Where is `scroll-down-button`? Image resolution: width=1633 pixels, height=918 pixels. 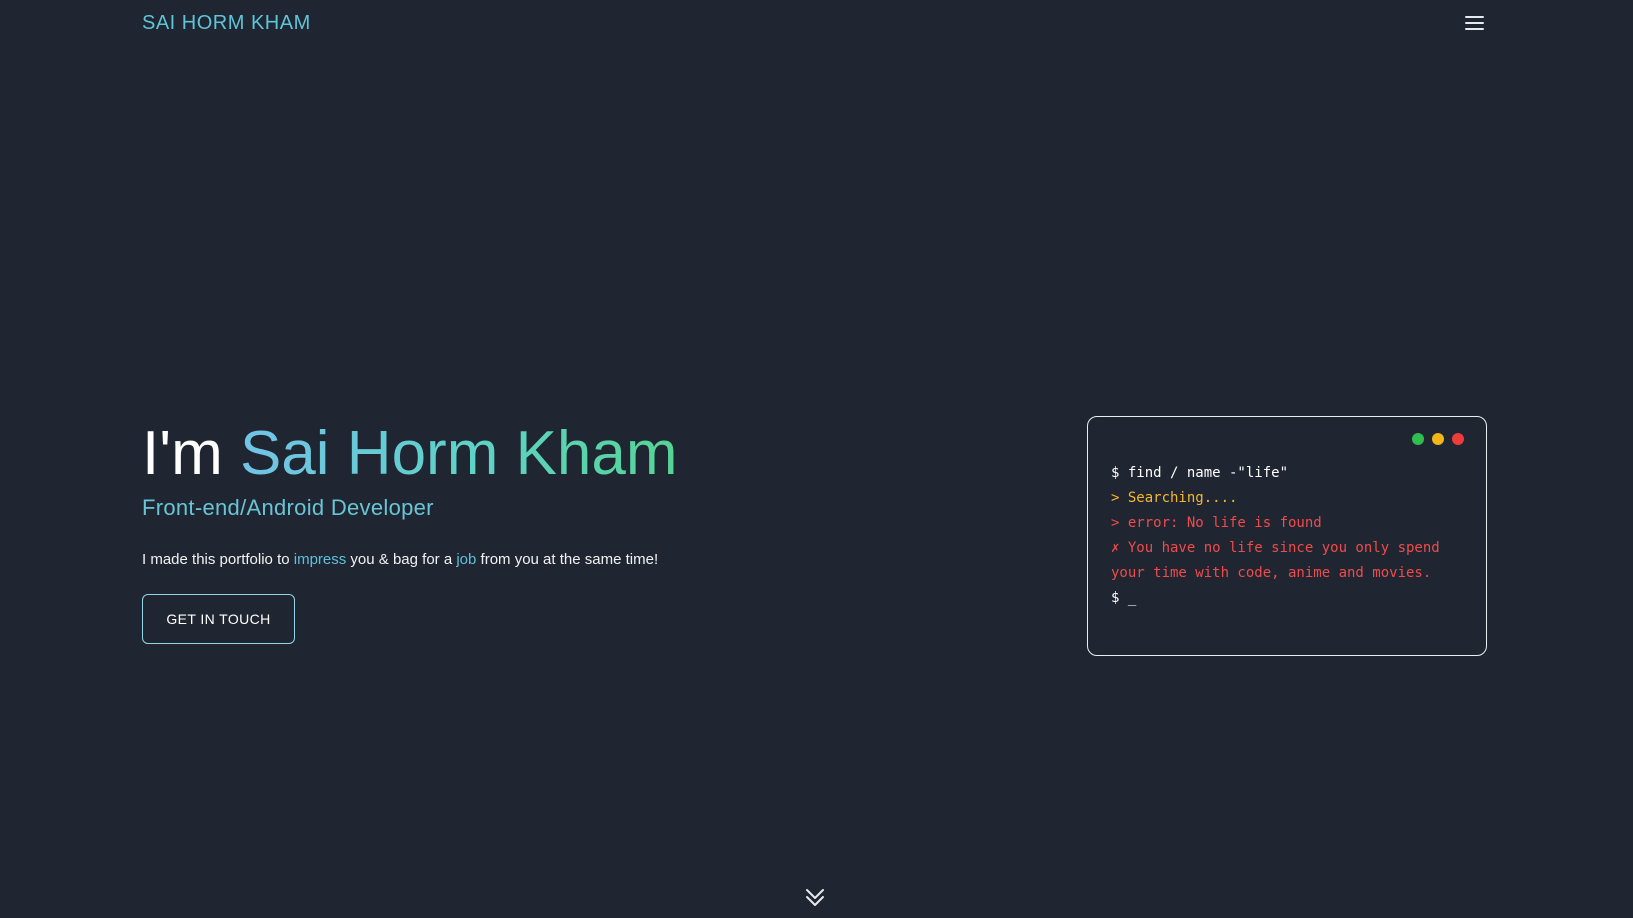
scroll-down-button is located at coordinates (815, 898).